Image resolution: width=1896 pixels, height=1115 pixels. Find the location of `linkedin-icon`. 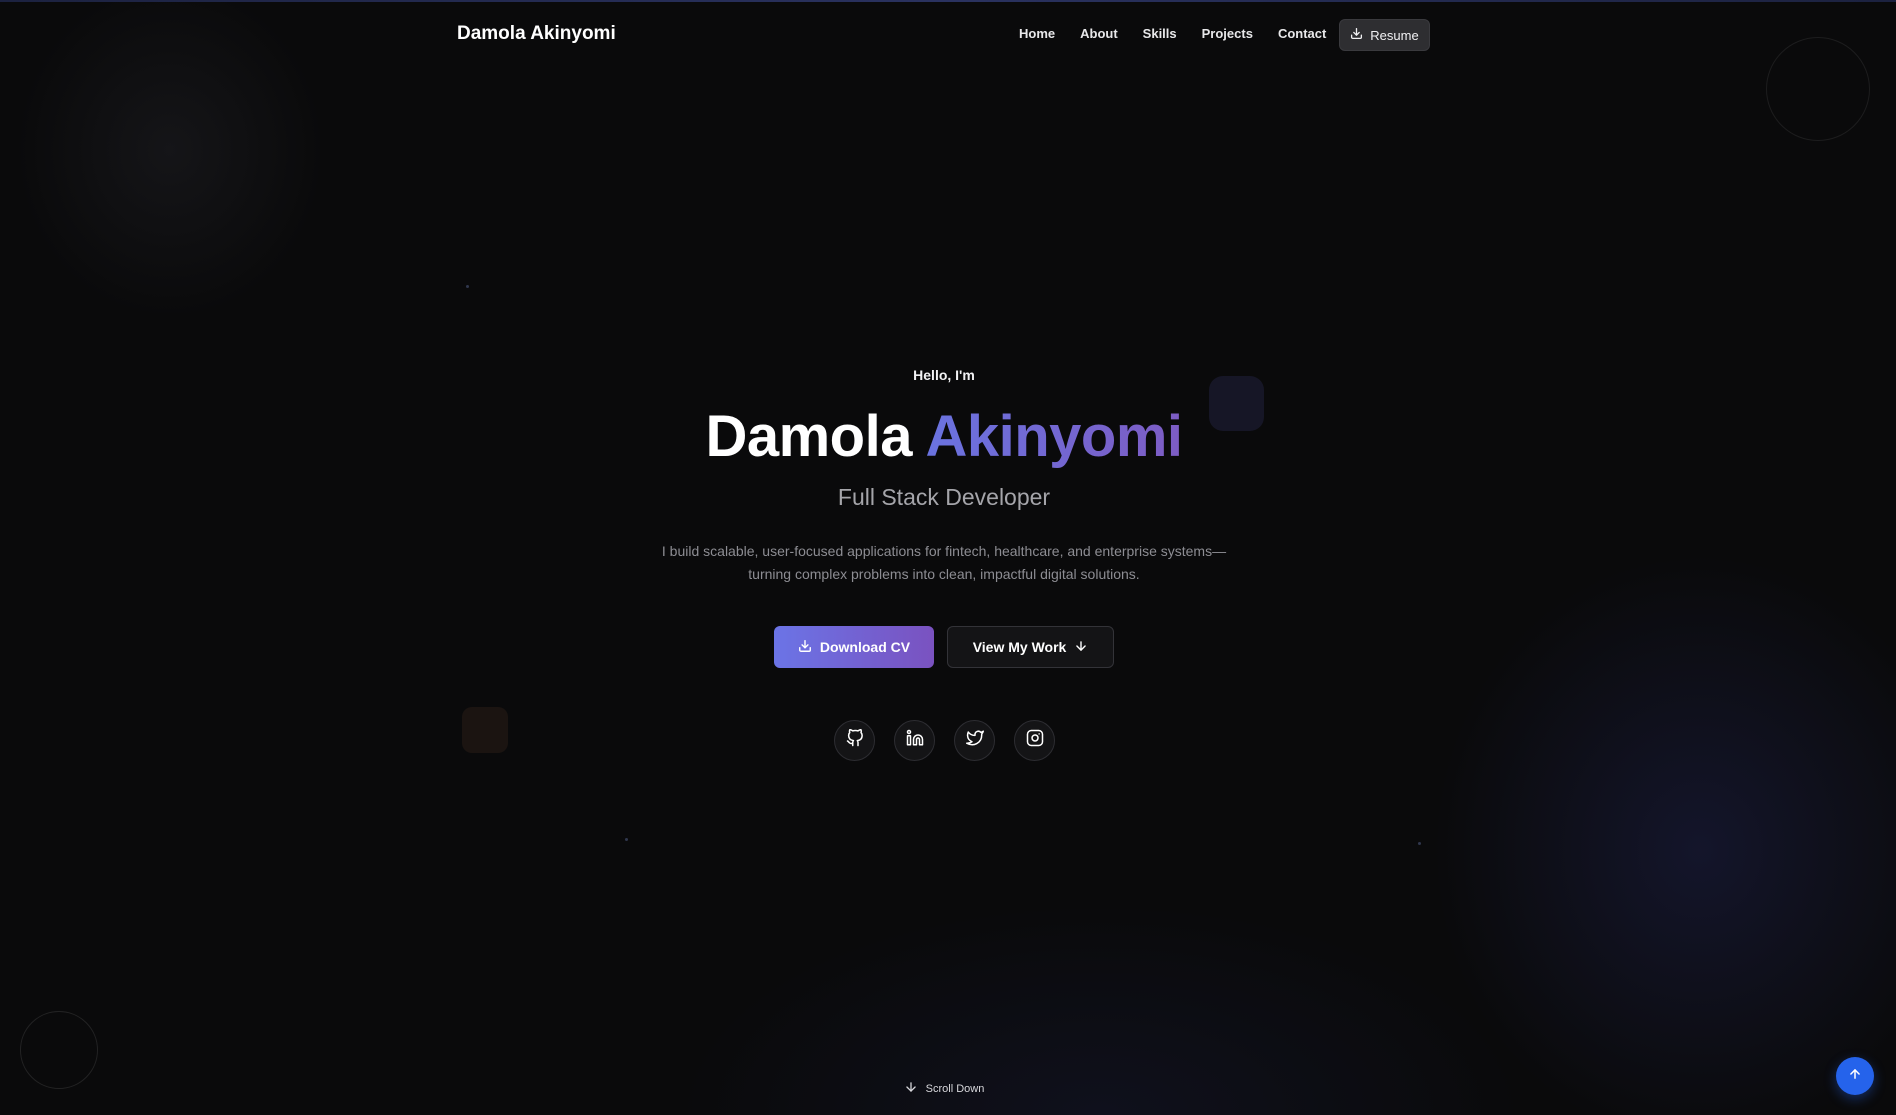

linkedin-icon is located at coordinates (915, 740).